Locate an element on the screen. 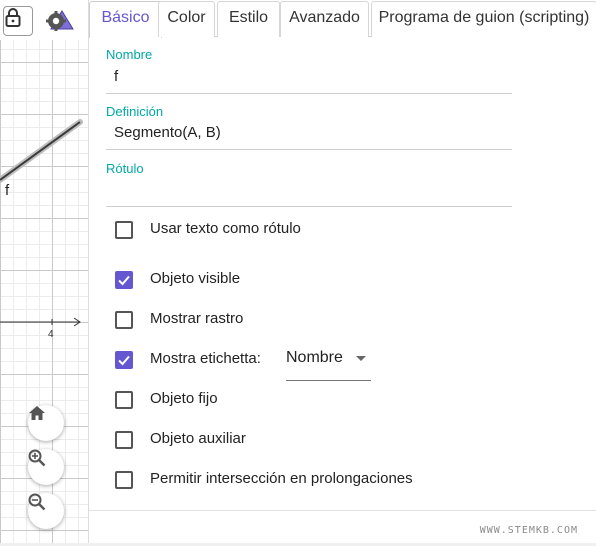 The image size is (596, 546). fix-object-checkbox is located at coordinates (124, 400).